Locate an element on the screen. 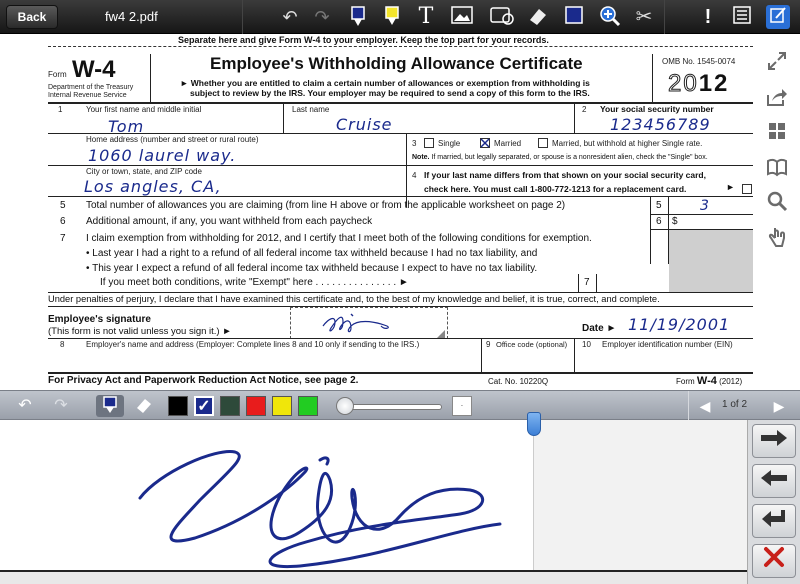 This screenshot has width=800, height=584. name-differs-checkbox is located at coordinates (747, 189).